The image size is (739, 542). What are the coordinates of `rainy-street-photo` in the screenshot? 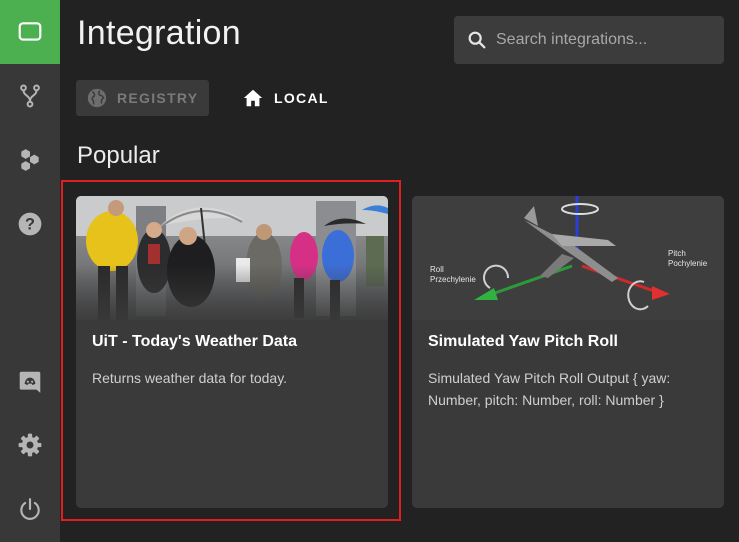 It's located at (232, 258).